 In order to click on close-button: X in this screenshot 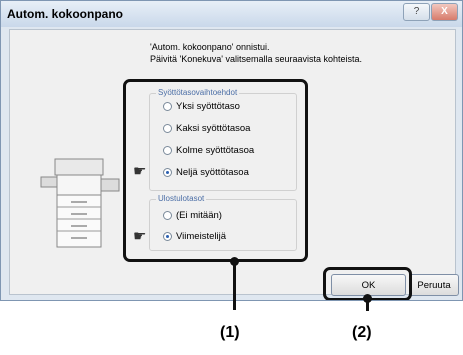, I will do `click(444, 12)`.